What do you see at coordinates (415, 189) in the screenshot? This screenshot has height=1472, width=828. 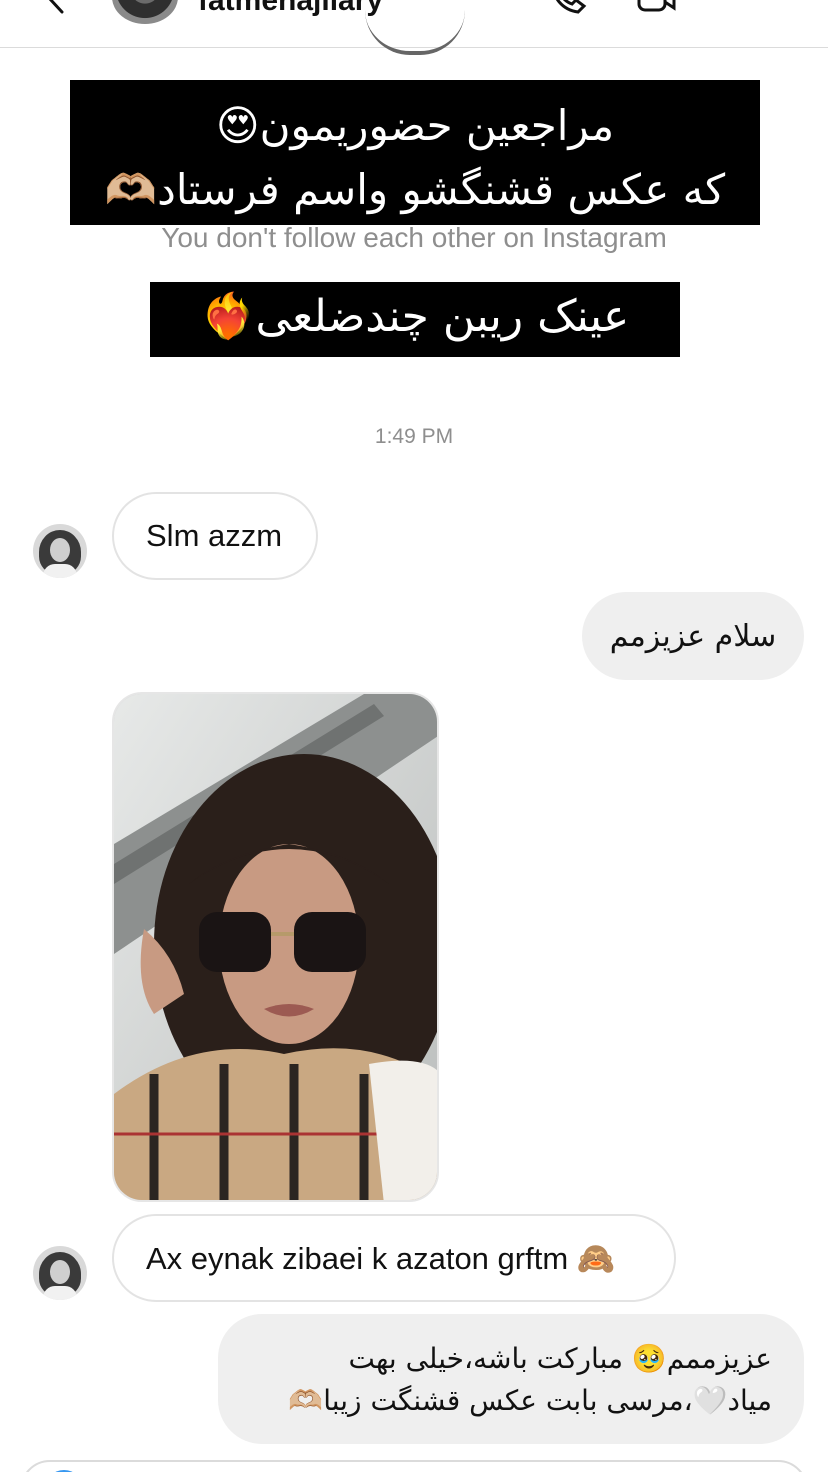 I see `story-banner-line2: که عکس قشنگشو واسم فرستاد🫶🏼` at bounding box center [415, 189].